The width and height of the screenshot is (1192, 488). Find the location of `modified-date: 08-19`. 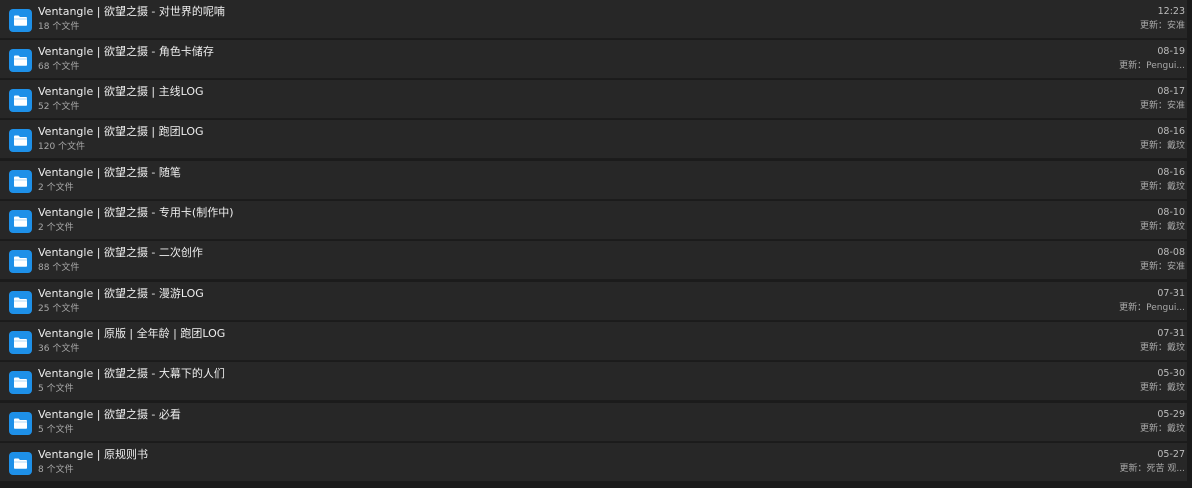

modified-date: 08-19 is located at coordinates (1171, 51).